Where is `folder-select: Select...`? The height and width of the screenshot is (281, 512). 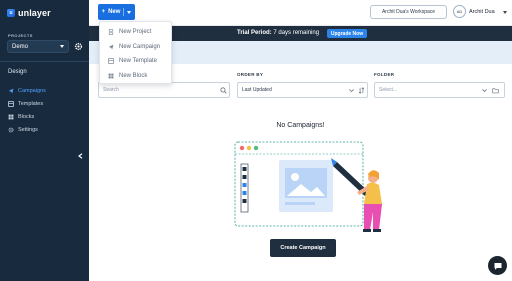
folder-select: Select... is located at coordinates (439, 90).